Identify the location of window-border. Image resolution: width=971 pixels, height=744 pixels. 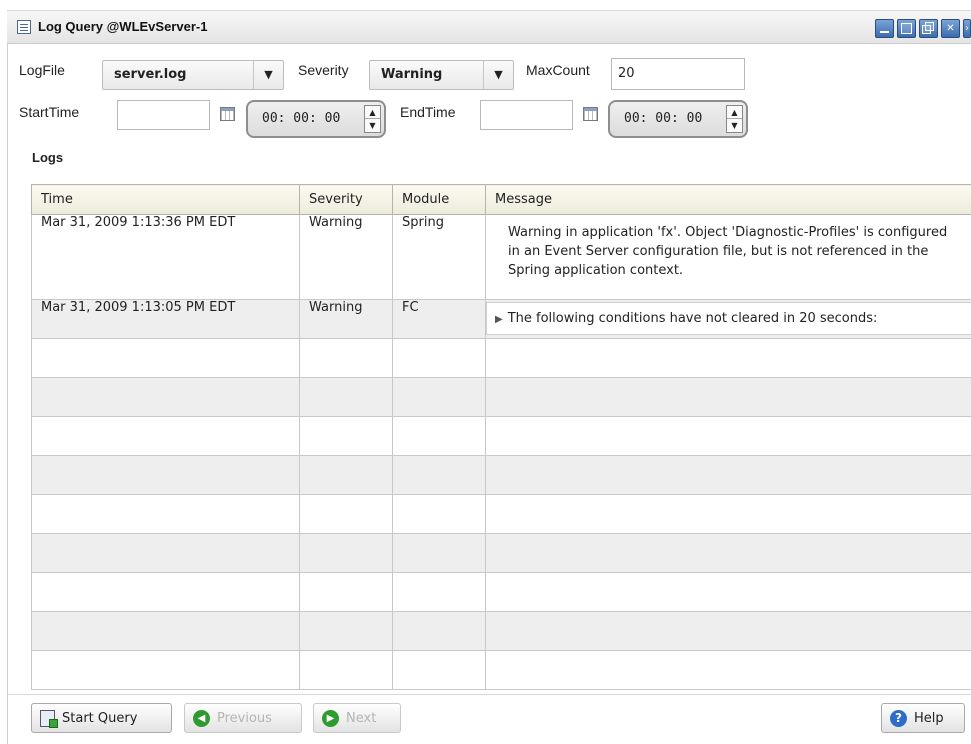
(7, 377).